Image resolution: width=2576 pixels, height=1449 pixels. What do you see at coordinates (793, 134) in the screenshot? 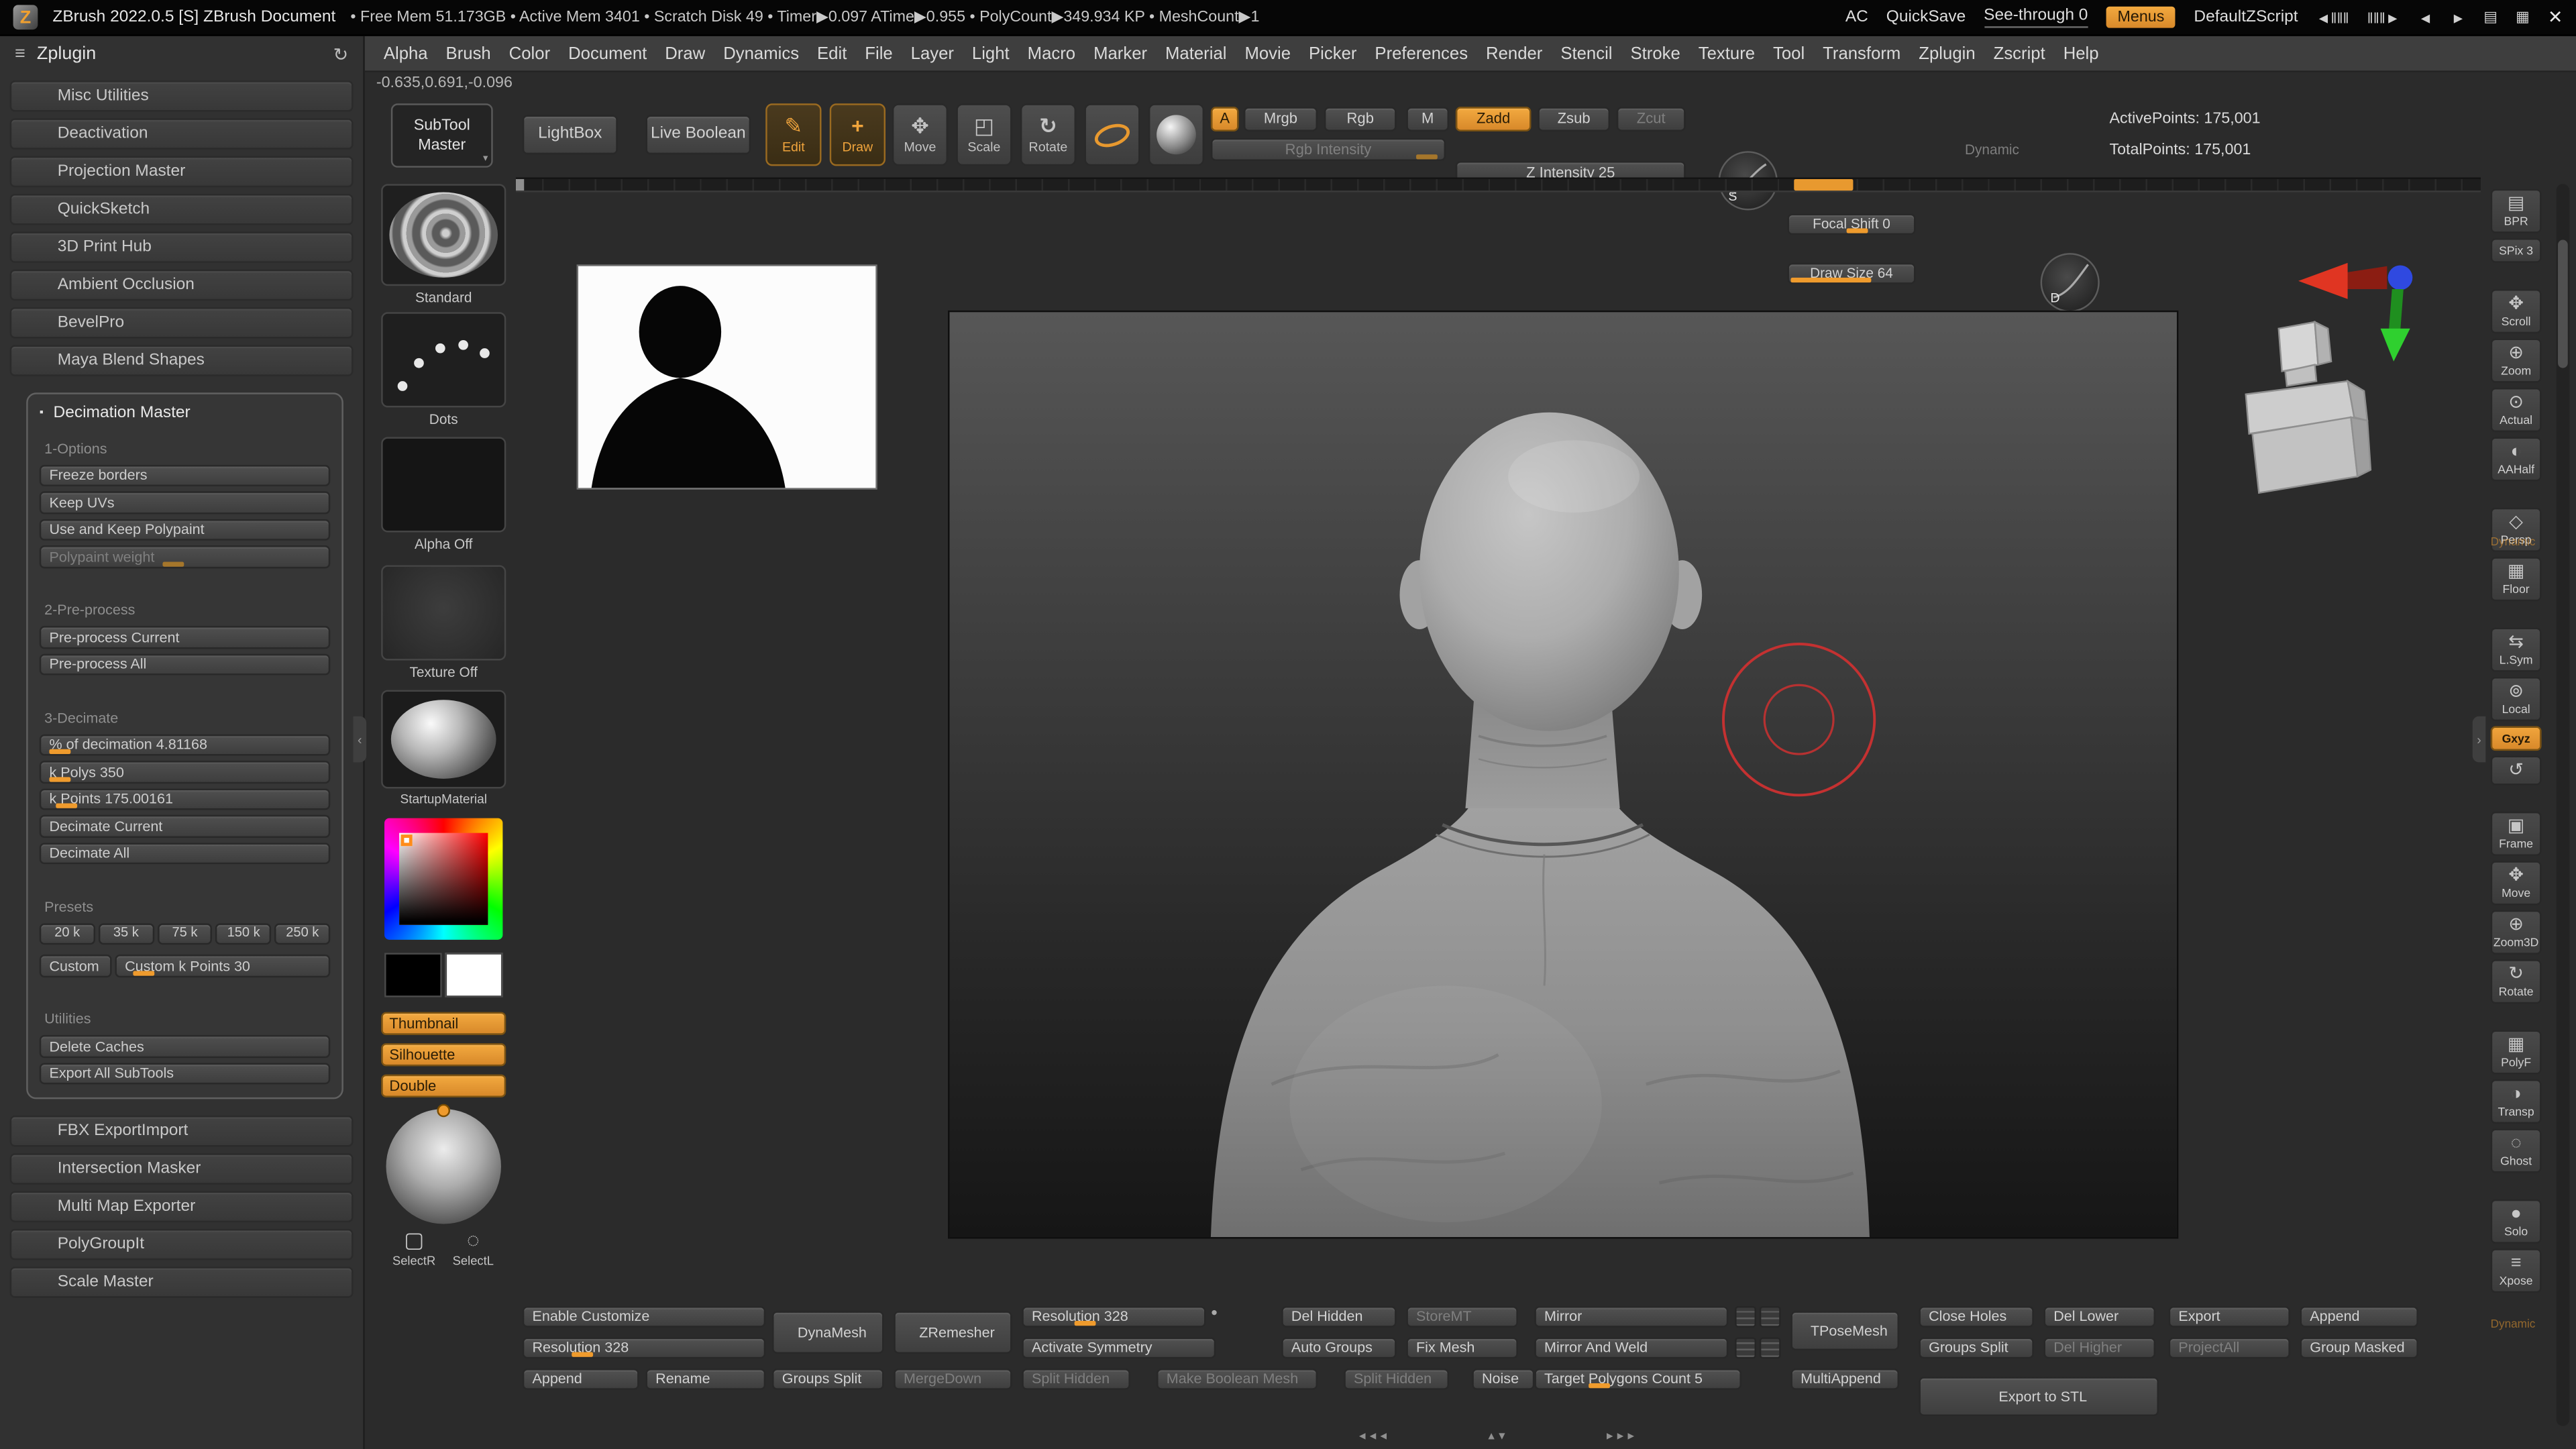
I see `edit-button: ✎ Edit` at bounding box center [793, 134].